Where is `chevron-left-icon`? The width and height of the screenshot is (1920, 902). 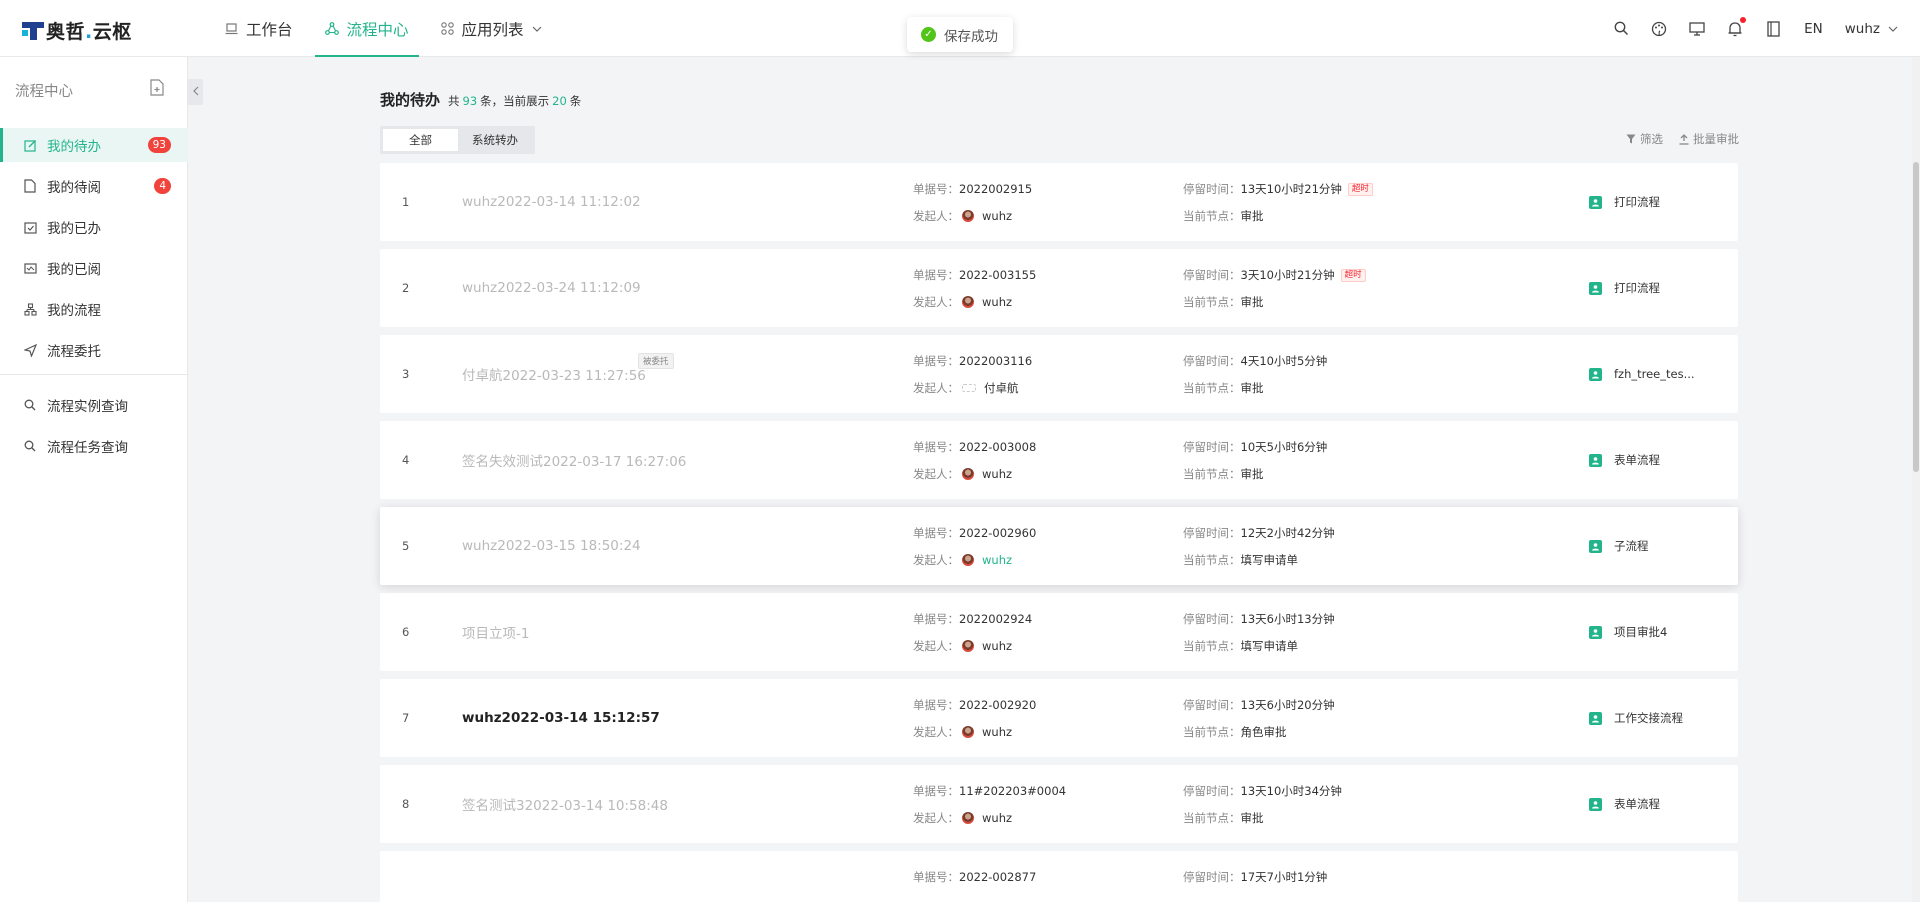
chevron-left-icon is located at coordinates (195, 92).